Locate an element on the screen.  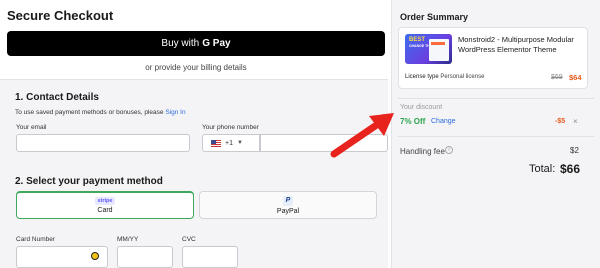
handling-fee-label: Handling fee is located at coordinates (422, 151).